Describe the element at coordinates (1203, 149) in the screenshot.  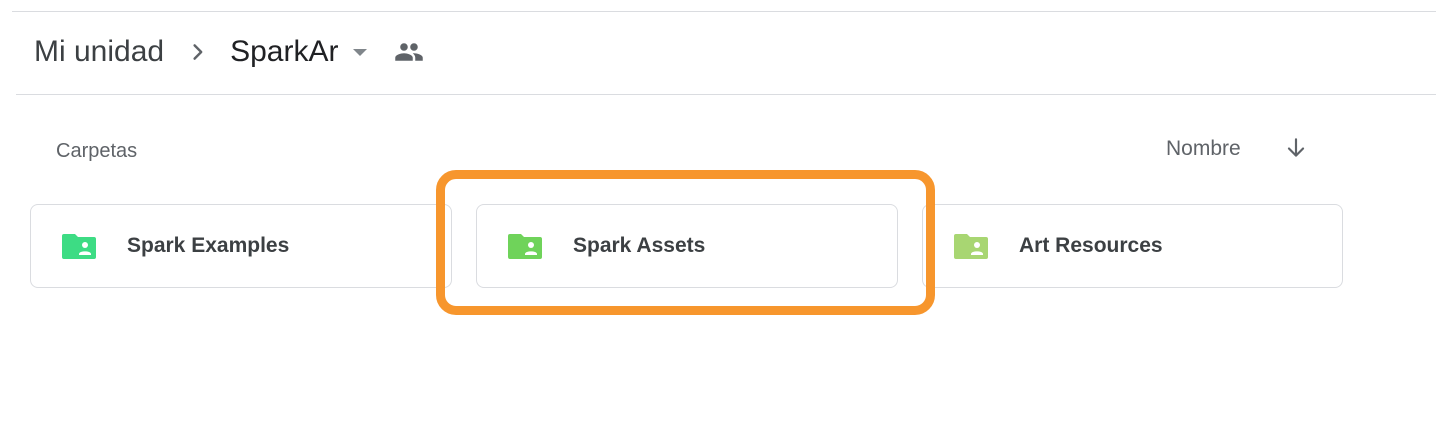
I see `sort-by-name-button: Nombre` at that location.